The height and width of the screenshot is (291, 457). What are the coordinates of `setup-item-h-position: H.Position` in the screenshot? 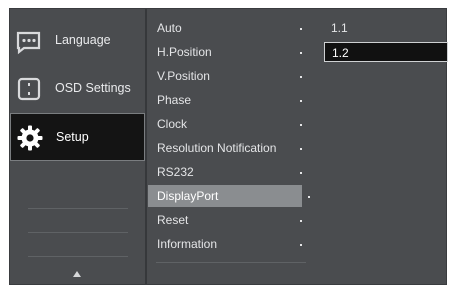 It's located at (232, 52).